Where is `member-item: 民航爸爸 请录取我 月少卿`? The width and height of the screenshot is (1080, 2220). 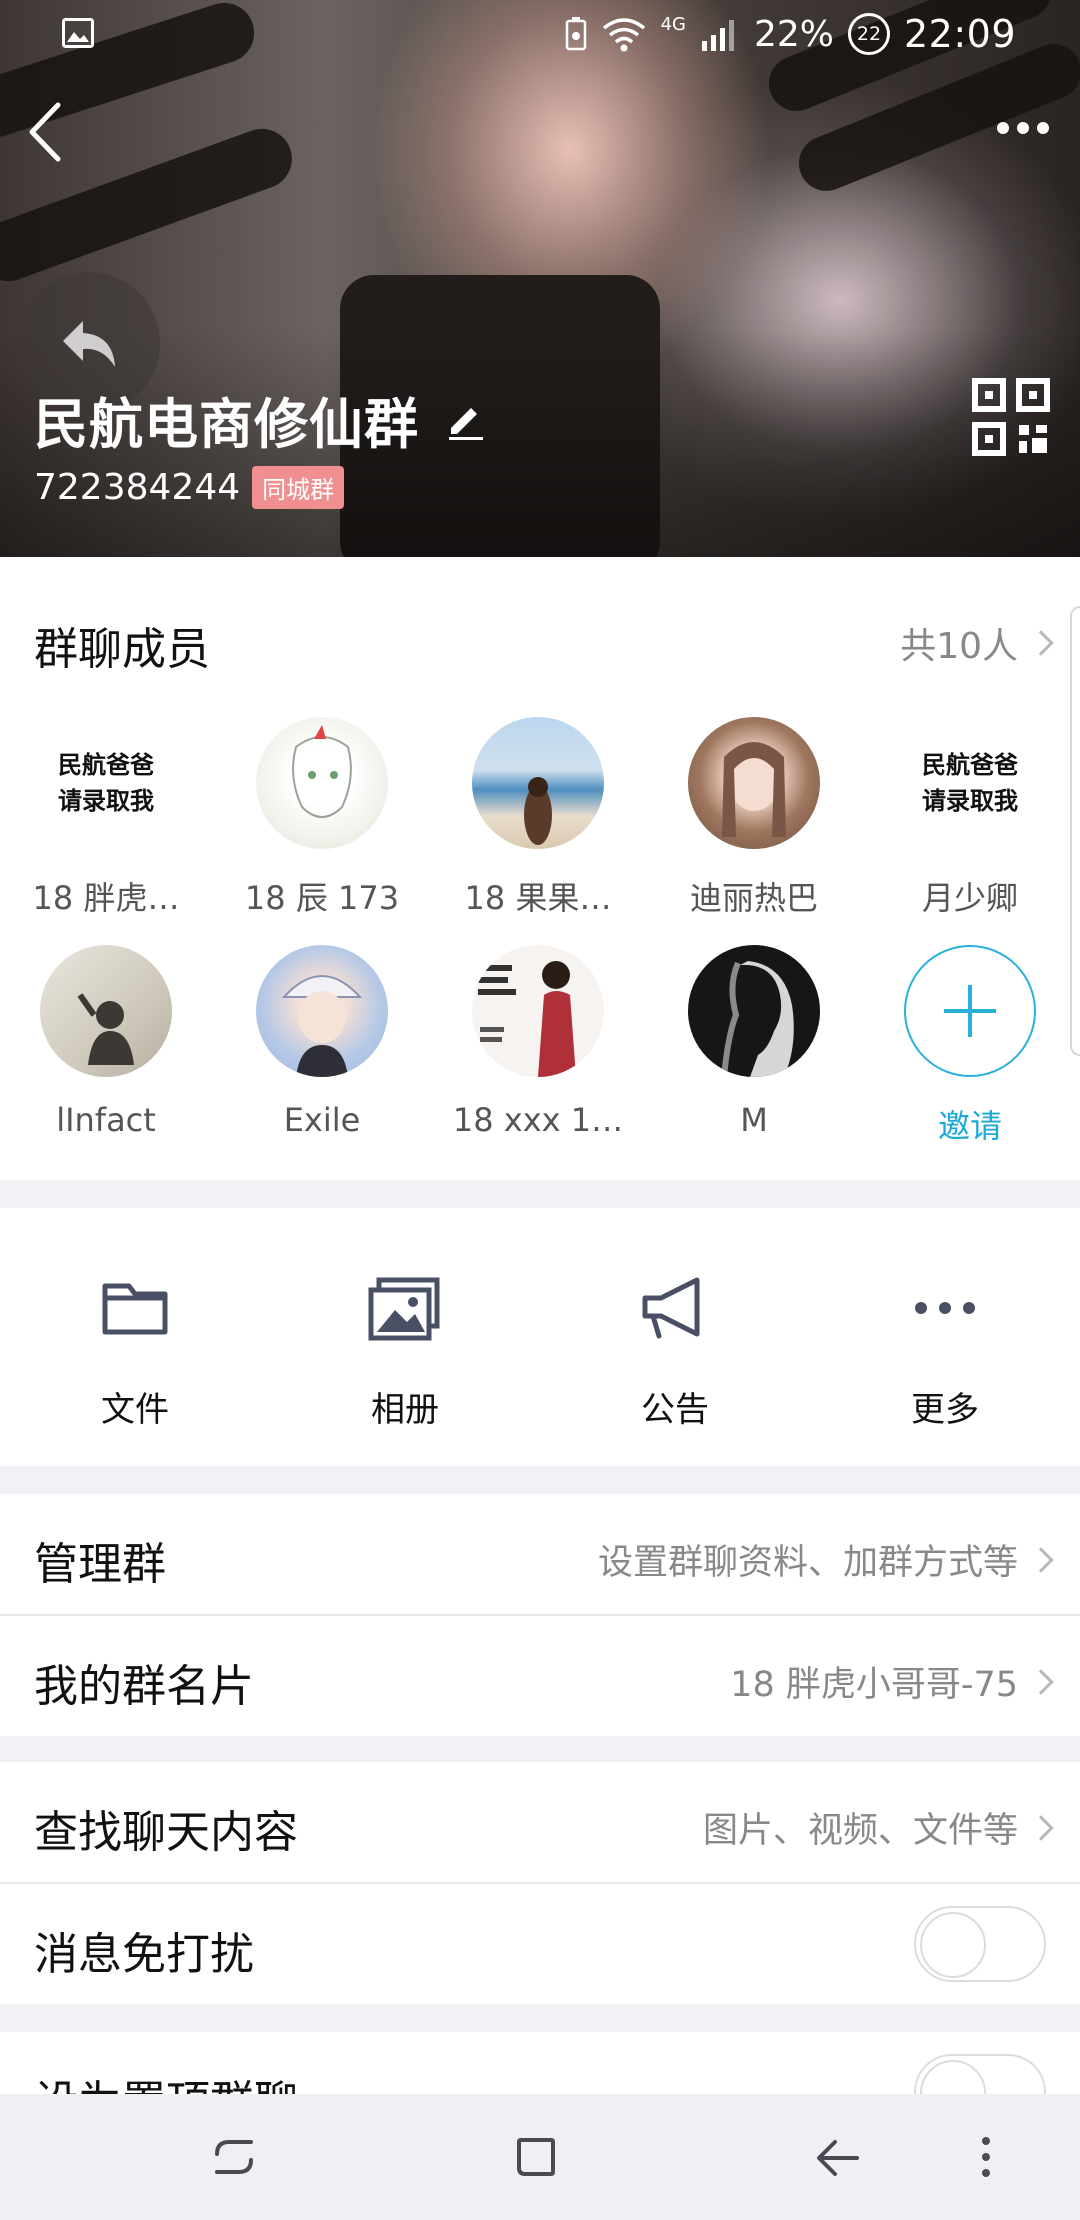
member-item: 民航爸爸 请录取我 月少卿 is located at coordinates (970, 818).